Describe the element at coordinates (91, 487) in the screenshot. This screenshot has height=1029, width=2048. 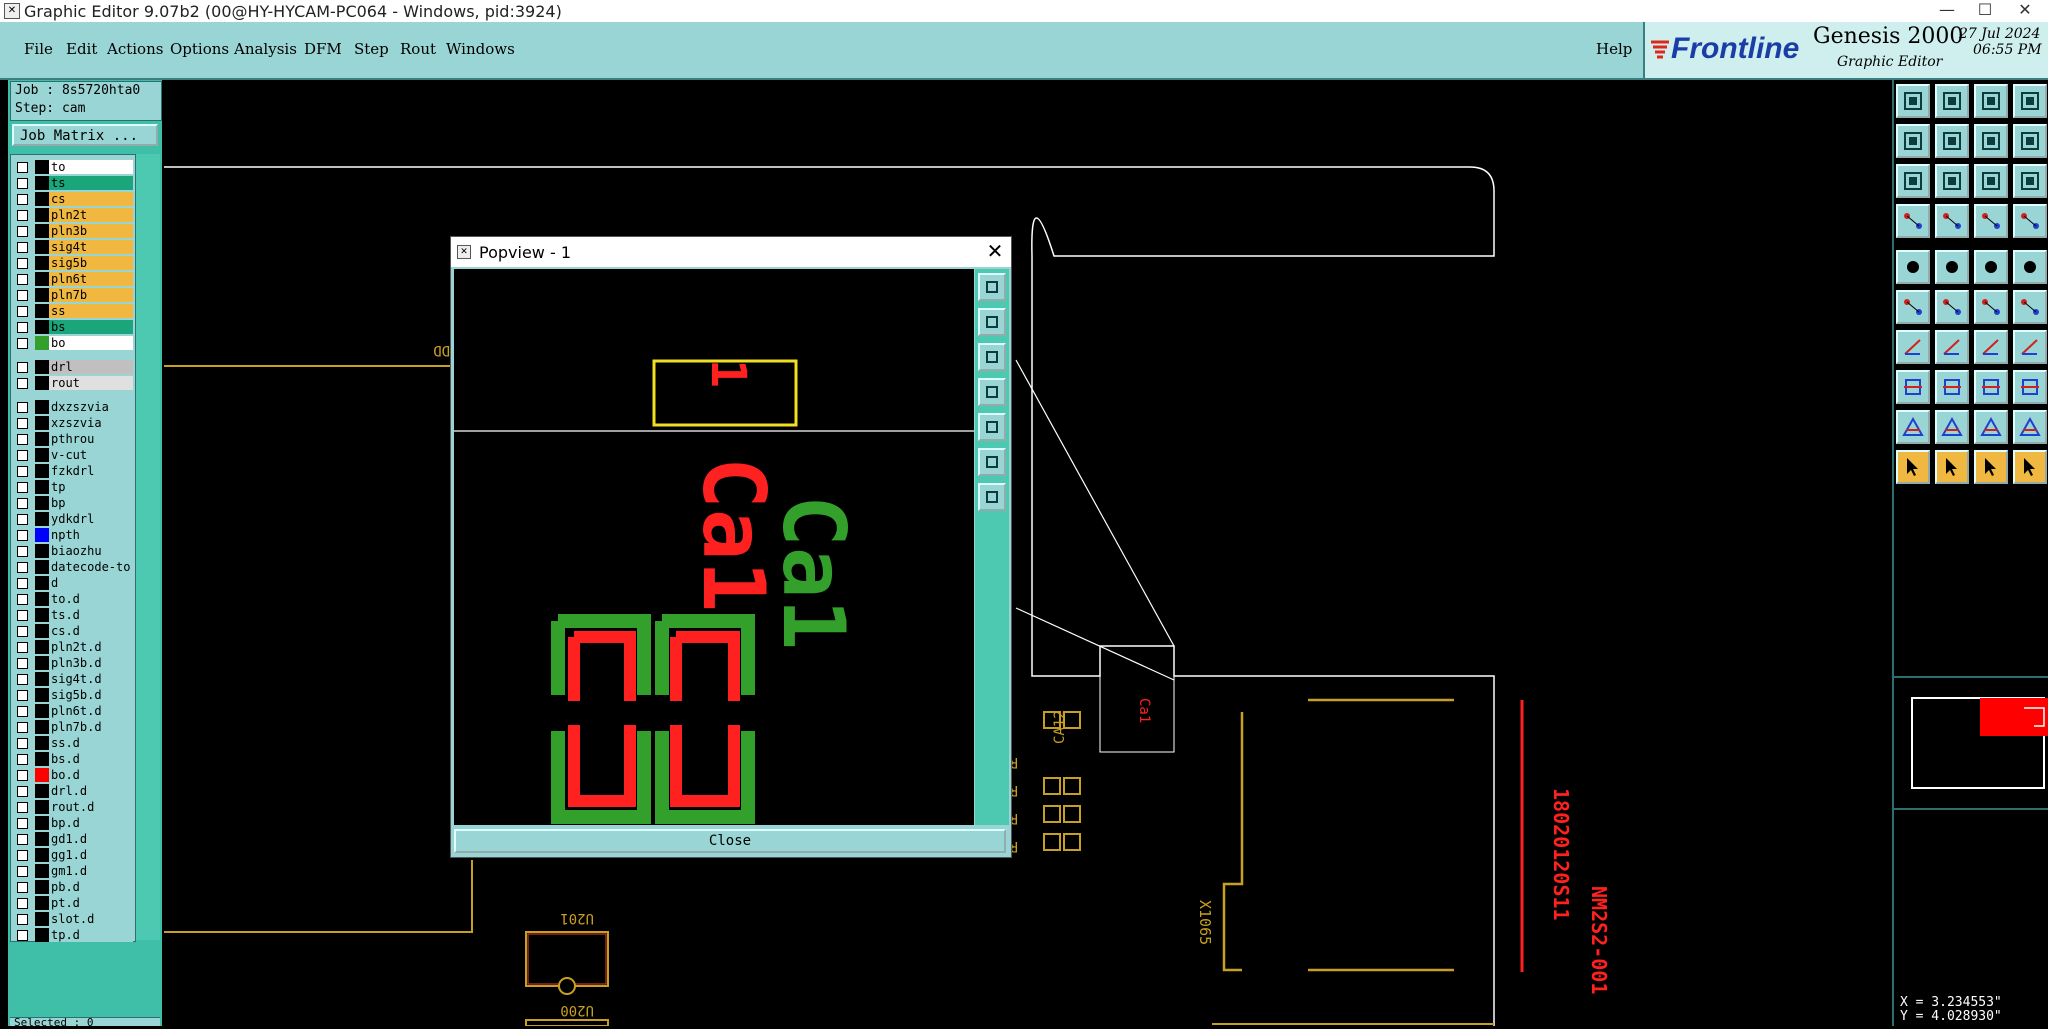
I see `layer-name: tp` at that location.